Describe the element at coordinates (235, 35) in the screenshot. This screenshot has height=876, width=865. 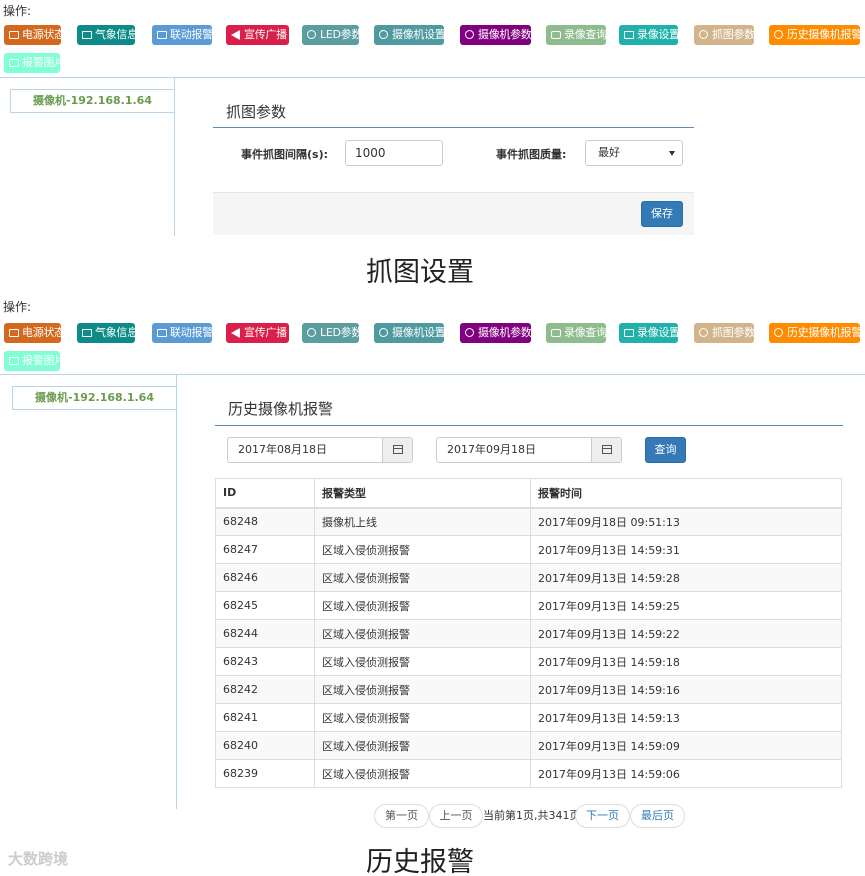
I see `megaphone-icon` at that location.